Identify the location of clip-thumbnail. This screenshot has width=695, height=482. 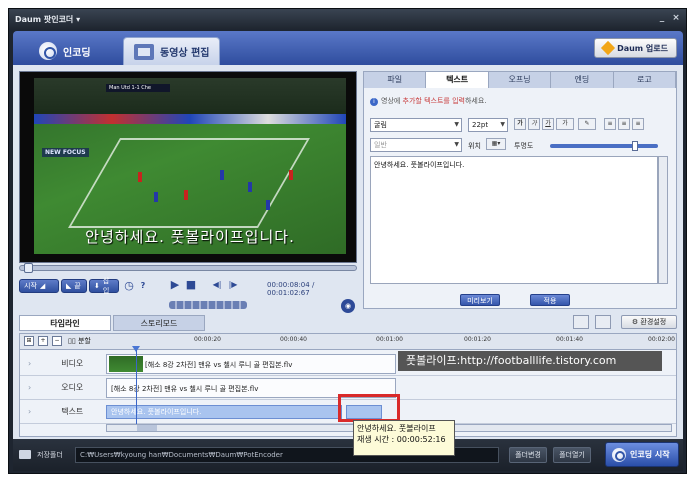
(126, 364).